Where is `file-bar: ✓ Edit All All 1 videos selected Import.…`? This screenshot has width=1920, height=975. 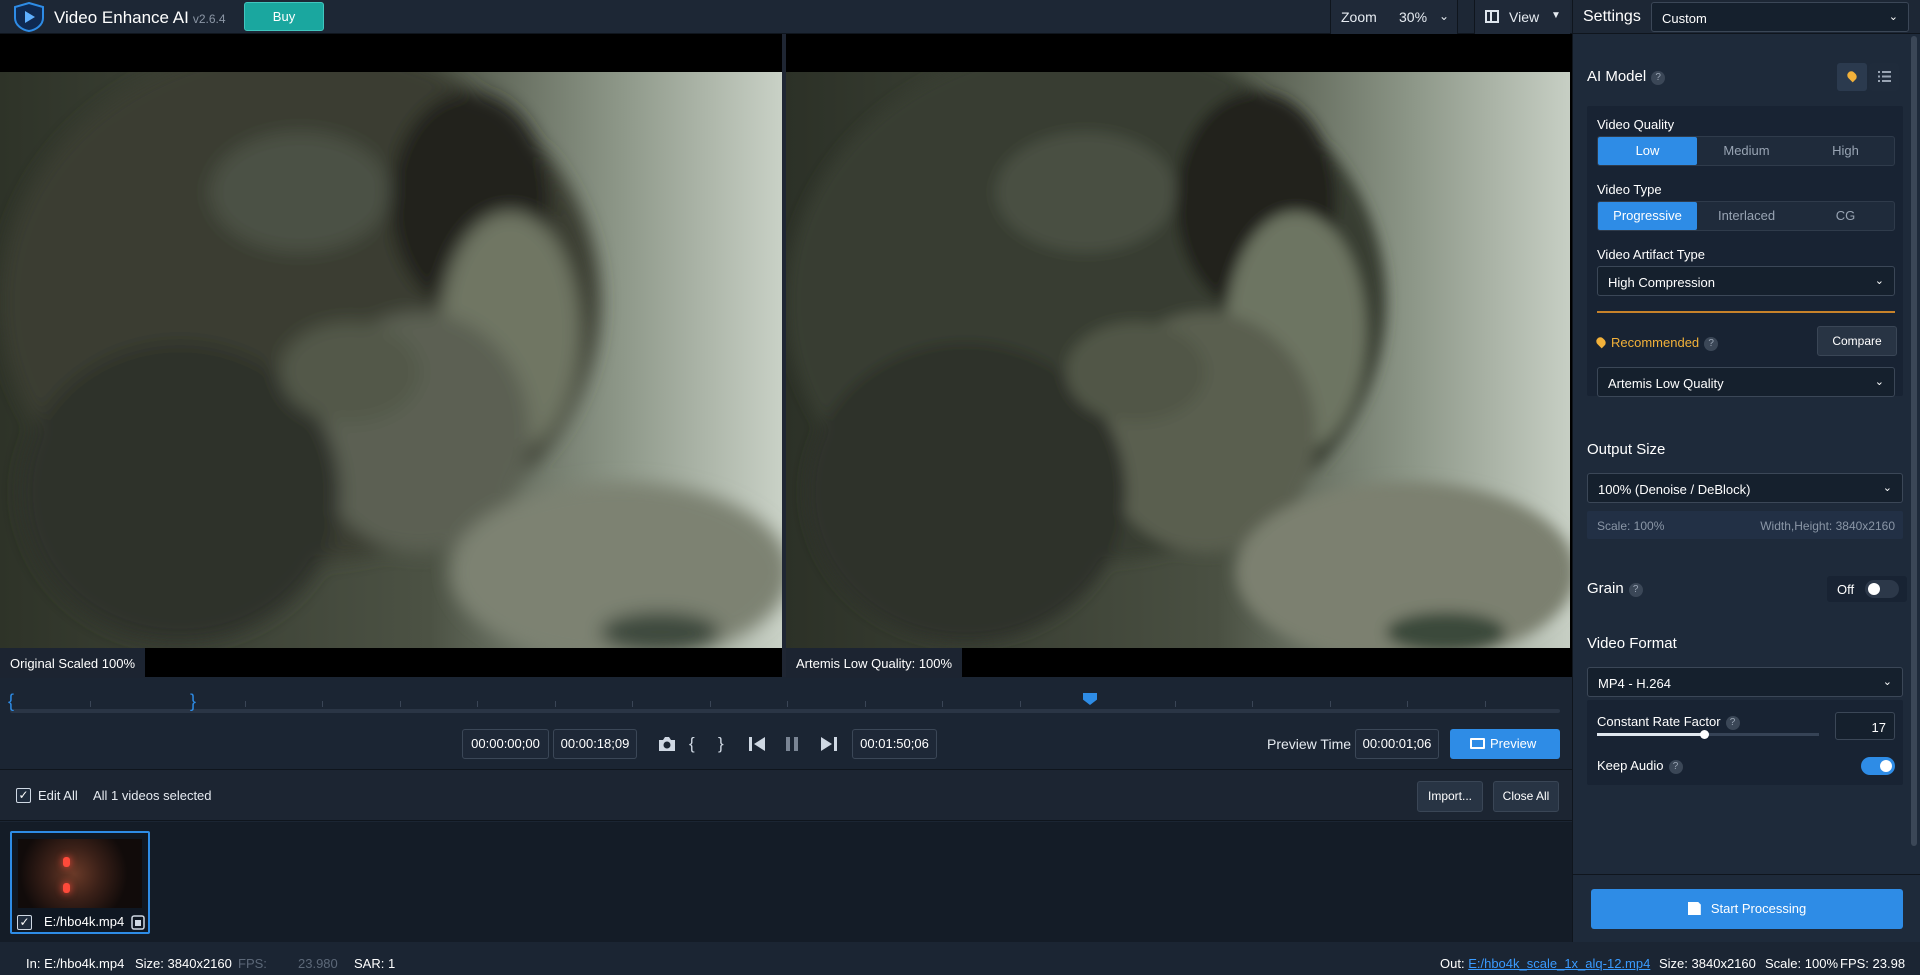
file-bar: ✓ Edit All All 1 videos selected Import.… is located at coordinates (786, 795).